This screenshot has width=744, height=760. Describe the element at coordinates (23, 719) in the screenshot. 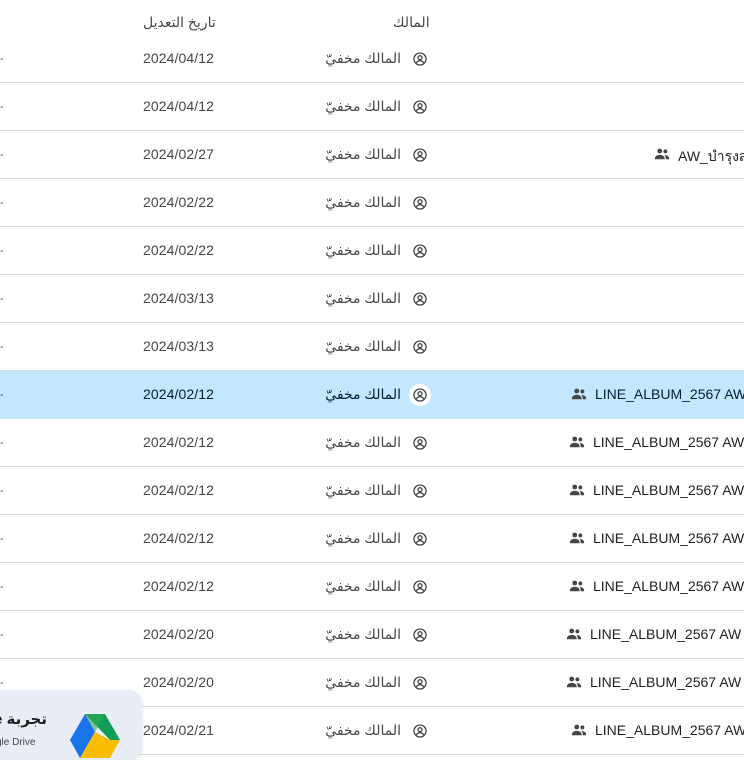

I see `promo-title: تجربة e` at that location.